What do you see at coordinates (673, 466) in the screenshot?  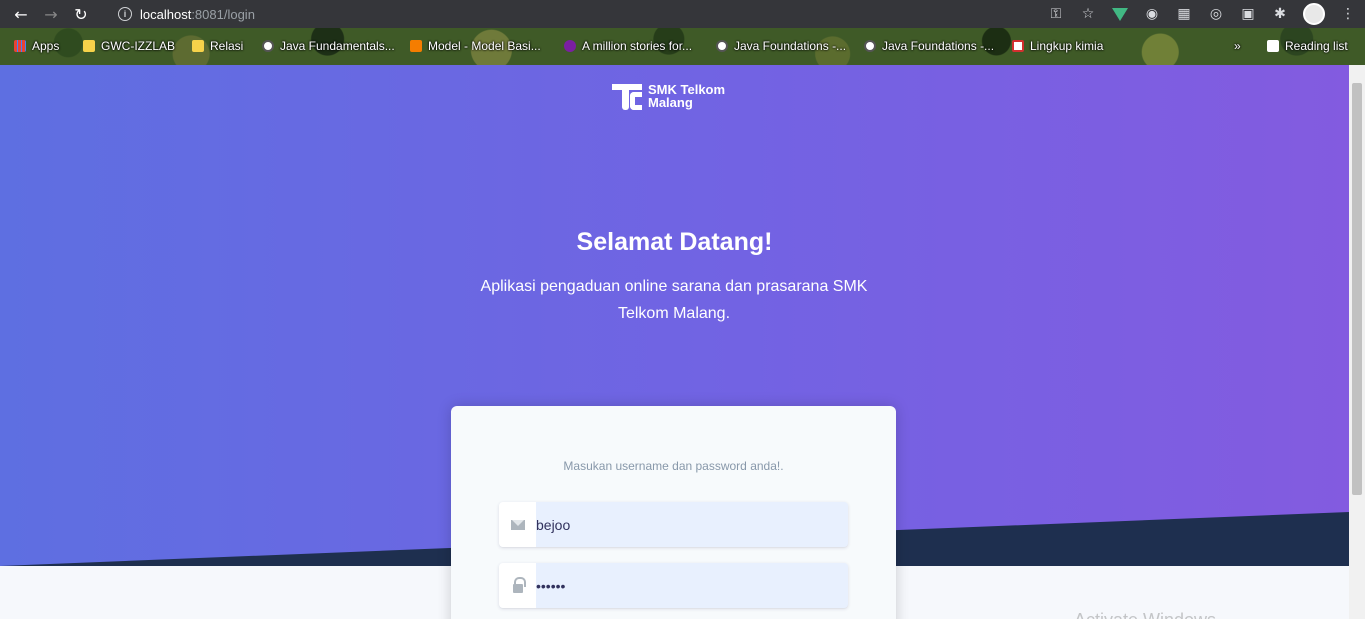 I see `login-hint: Masukan username dan password anda!.` at bounding box center [673, 466].